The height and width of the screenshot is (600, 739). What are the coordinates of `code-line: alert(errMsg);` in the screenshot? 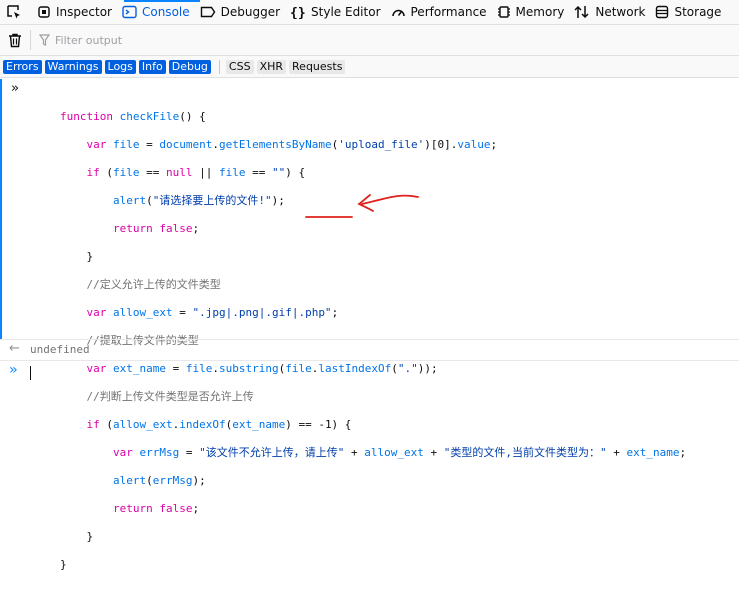 It's located at (159, 480).